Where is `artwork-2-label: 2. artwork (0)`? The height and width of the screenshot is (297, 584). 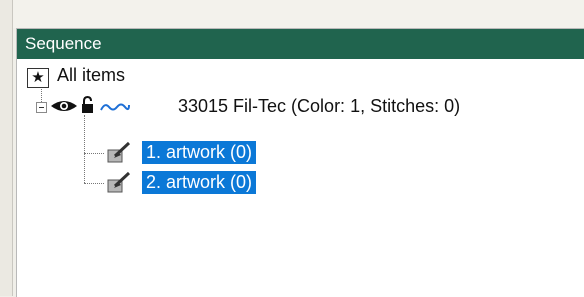
artwork-2-label: 2. artwork (0) is located at coordinates (199, 182).